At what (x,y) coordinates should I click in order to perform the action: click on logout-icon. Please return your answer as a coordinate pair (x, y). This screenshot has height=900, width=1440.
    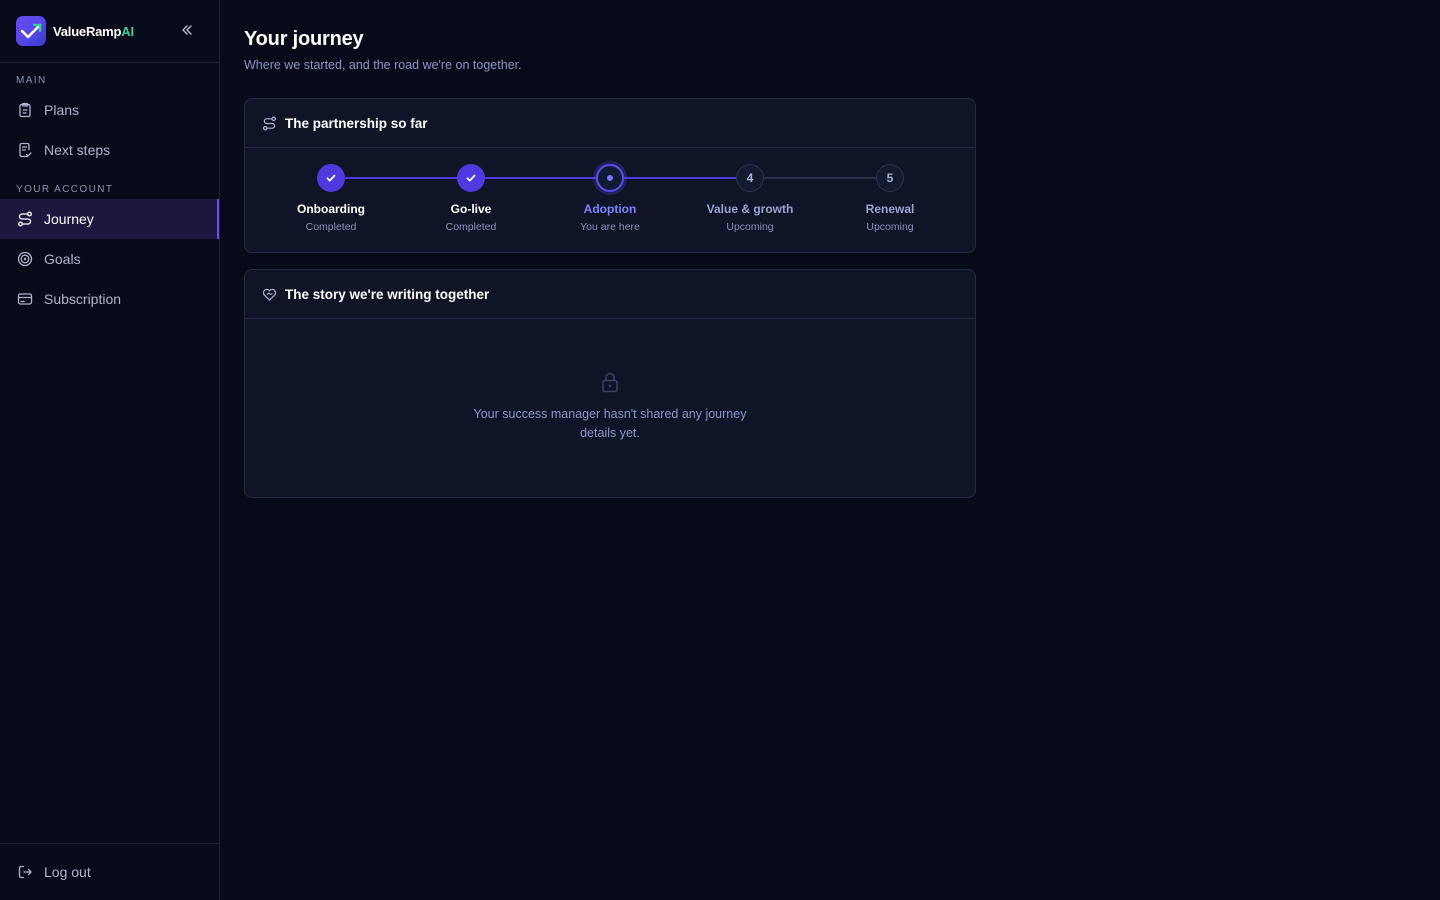
    Looking at the image, I should click on (25, 872).